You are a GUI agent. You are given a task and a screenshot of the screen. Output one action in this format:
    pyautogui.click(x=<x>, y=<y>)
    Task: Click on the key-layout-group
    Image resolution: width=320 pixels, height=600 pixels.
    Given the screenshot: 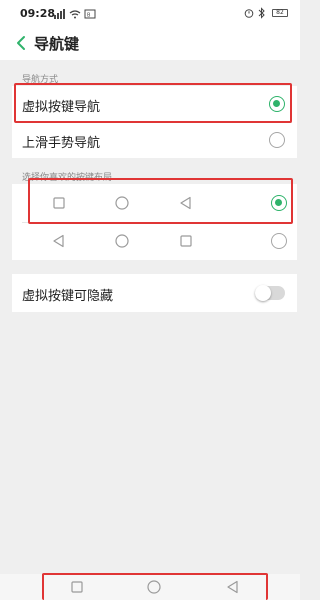 What is the action you would take?
    pyautogui.click(x=154, y=222)
    